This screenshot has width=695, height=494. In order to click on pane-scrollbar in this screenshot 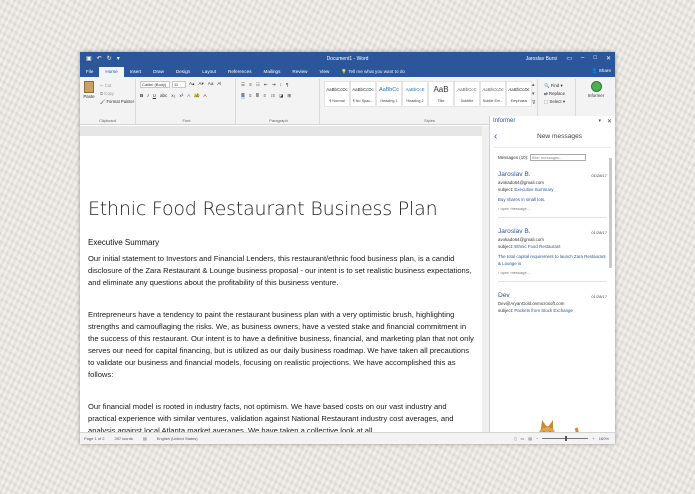, I will do `click(610, 213)`.